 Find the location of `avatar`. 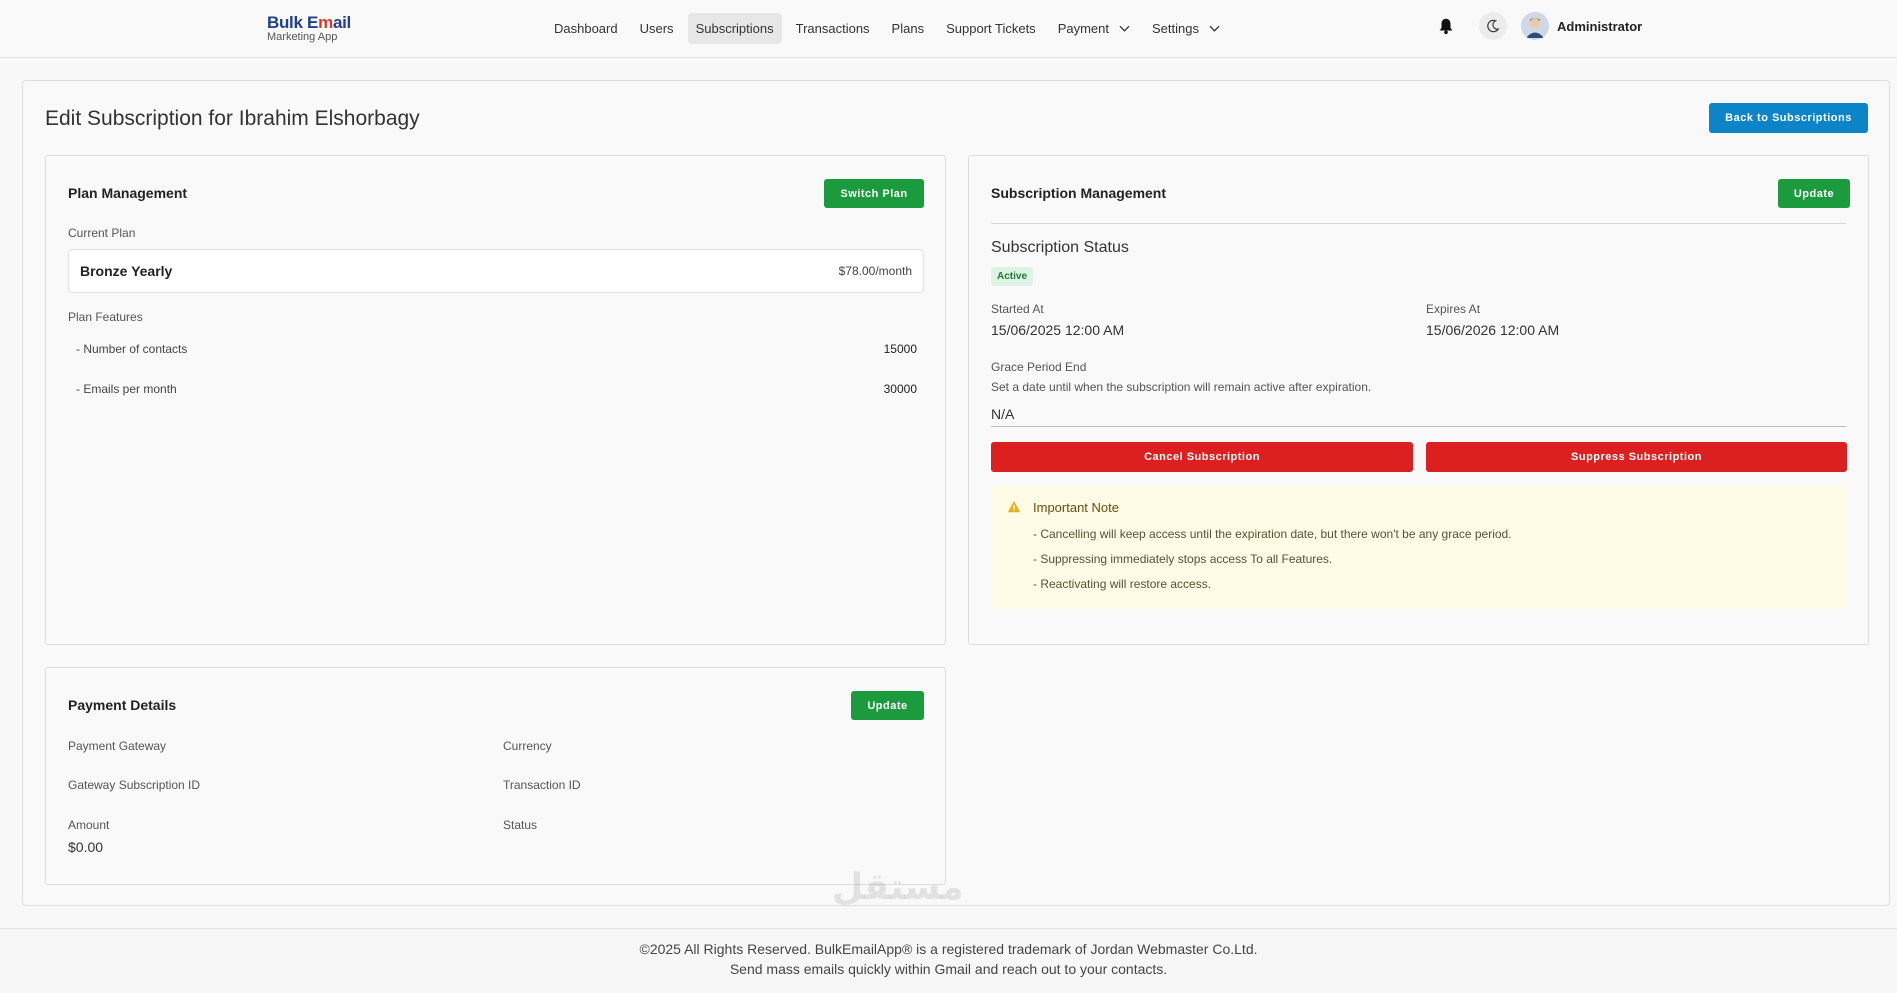

avatar is located at coordinates (1535, 26).